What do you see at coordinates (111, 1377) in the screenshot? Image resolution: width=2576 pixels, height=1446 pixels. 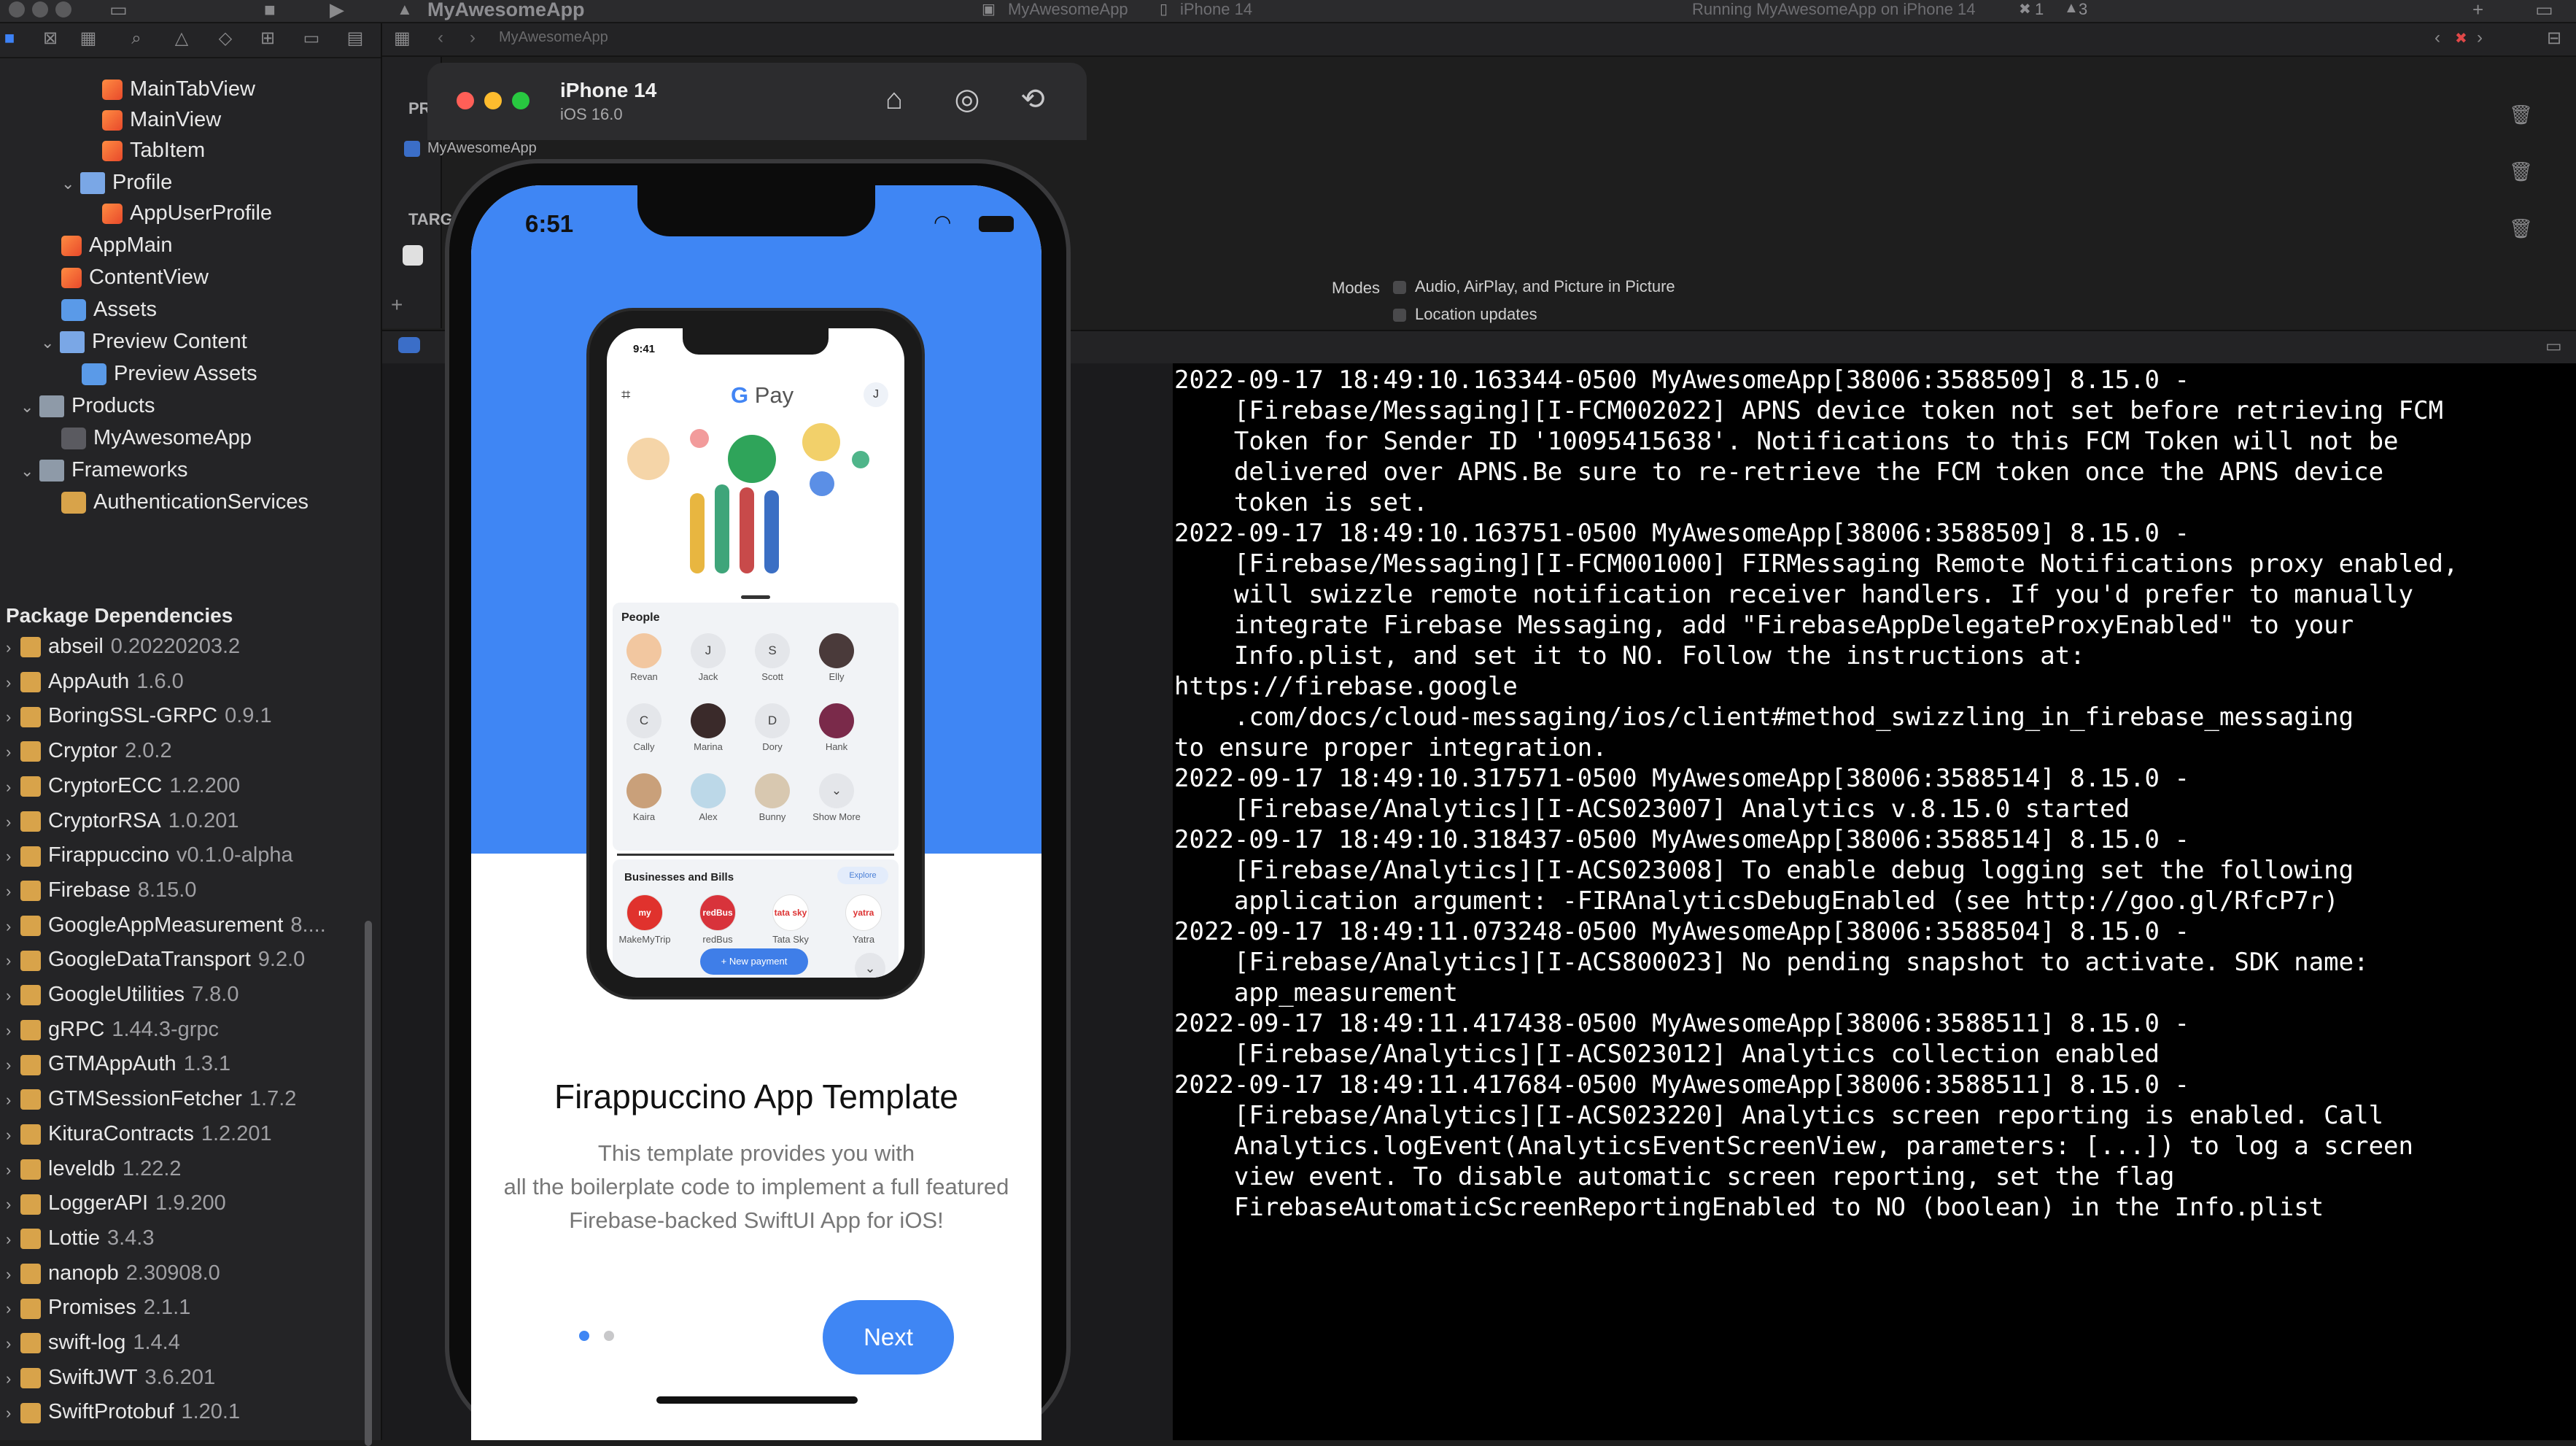 I see `package-item: › SwiftJWT 3.6.201` at bounding box center [111, 1377].